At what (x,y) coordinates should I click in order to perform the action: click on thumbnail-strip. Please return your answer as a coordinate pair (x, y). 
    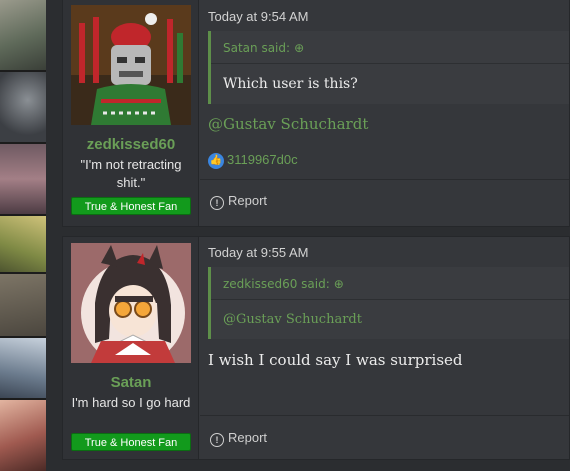
    Looking at the image, I should click on (23, 235).